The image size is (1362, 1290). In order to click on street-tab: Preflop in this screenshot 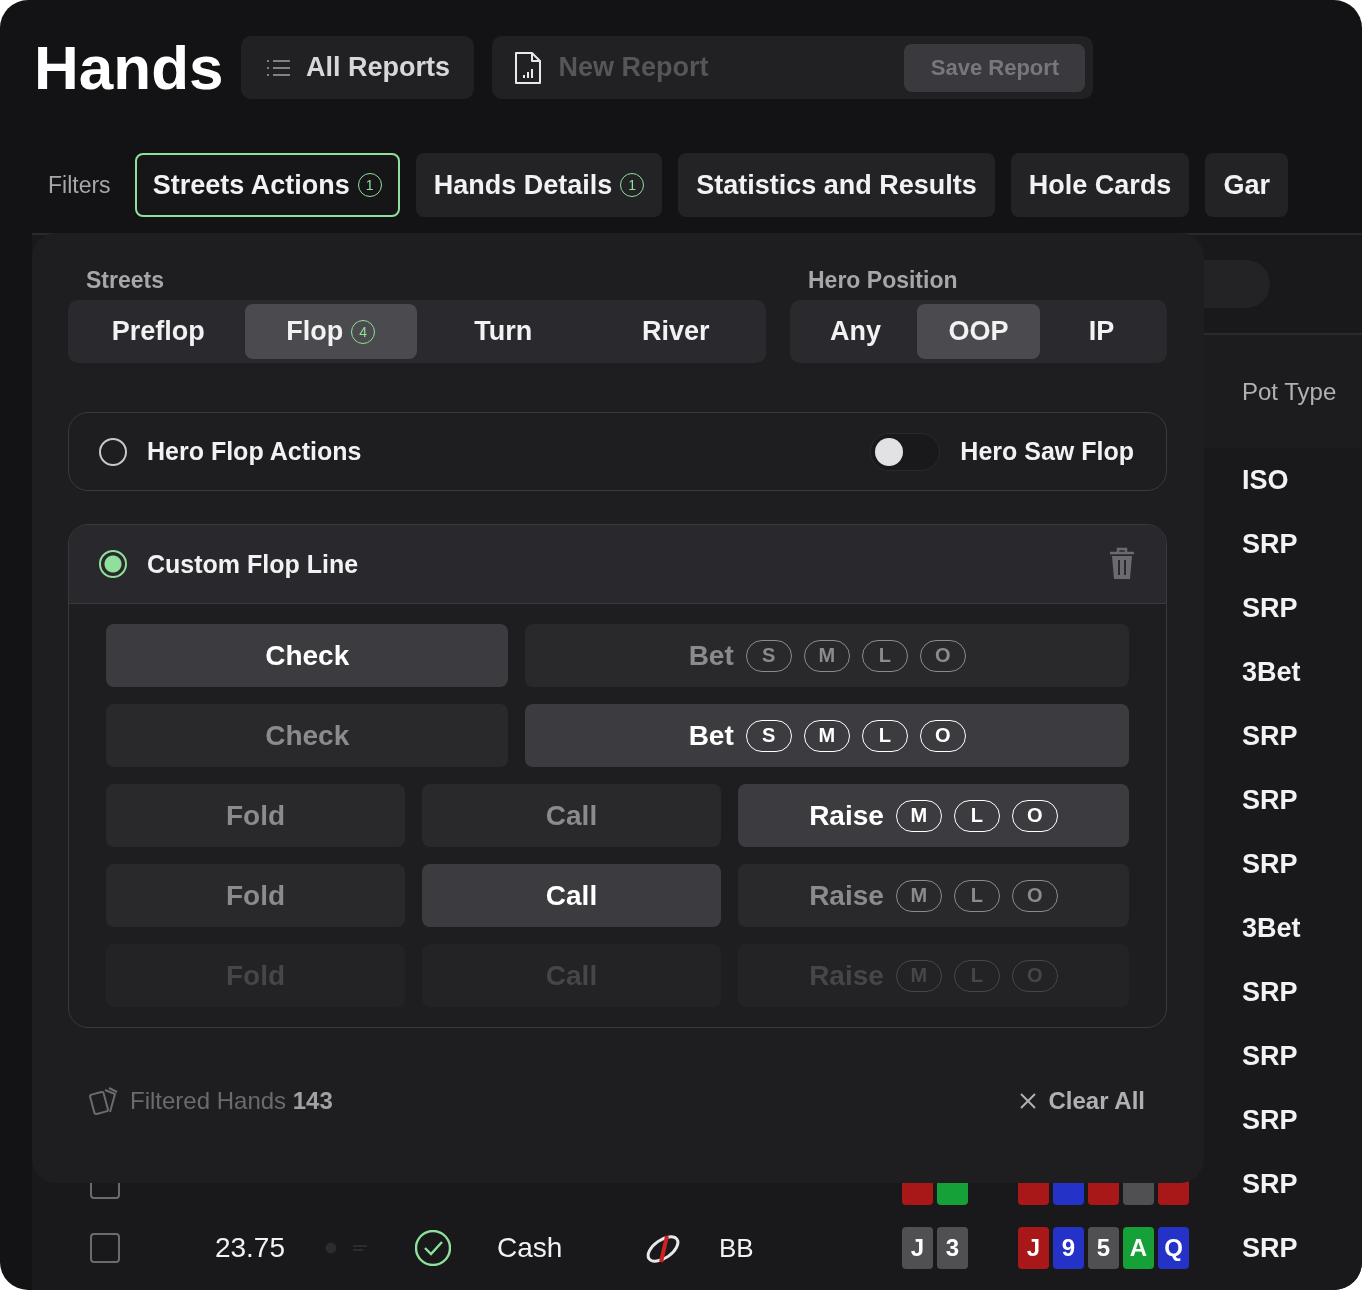, I will do `click(158, 331)`.